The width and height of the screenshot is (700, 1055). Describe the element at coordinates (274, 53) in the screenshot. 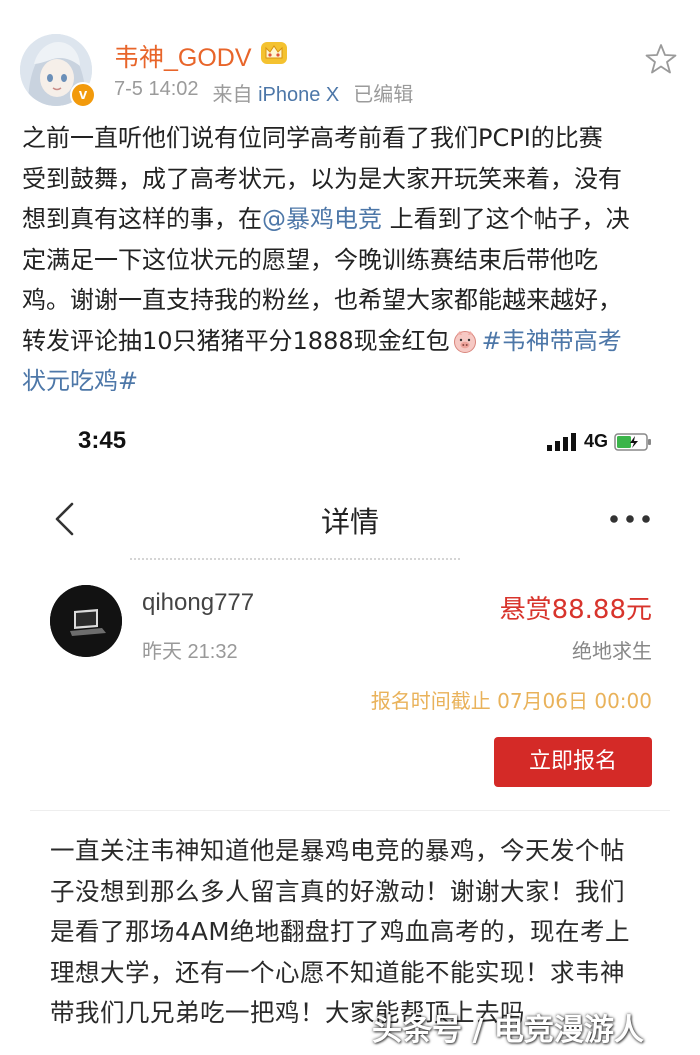

I see `crown-icon` at that location.